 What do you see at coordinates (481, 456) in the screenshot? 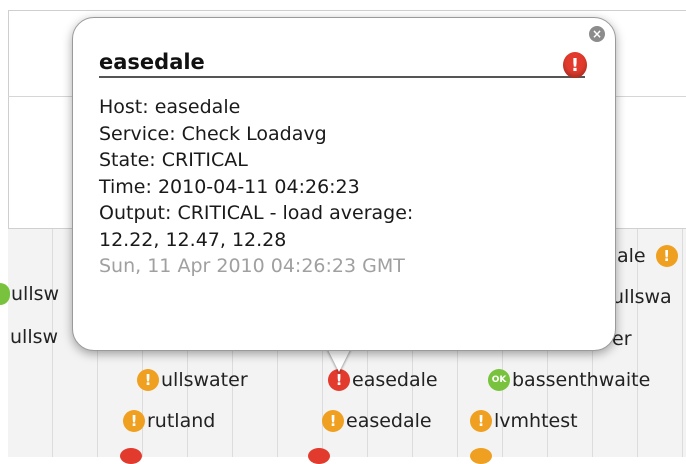
I see `warning-icon` at bounding box center [481, 456].